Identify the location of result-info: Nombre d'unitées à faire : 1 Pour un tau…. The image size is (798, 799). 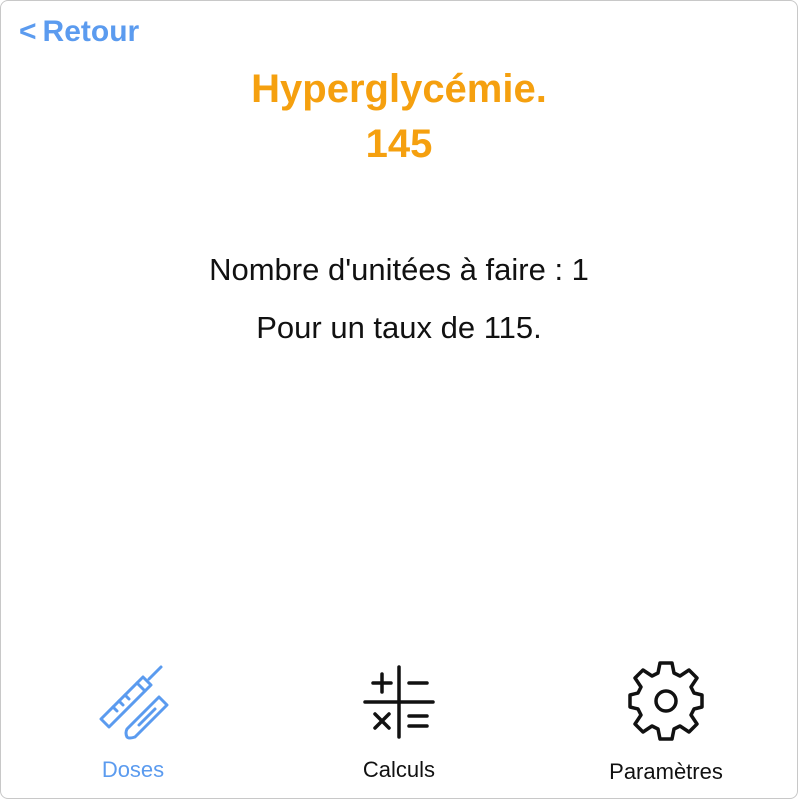
(399, 299).